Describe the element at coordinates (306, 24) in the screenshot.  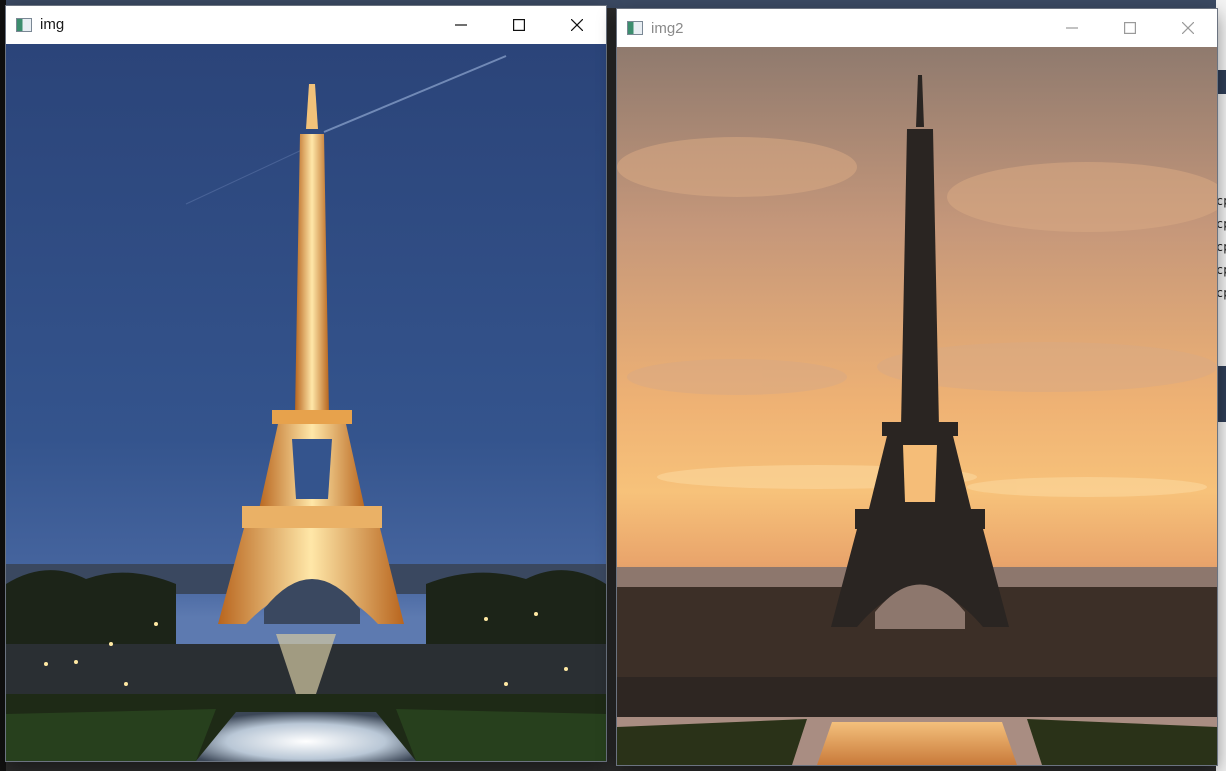
I see `window-titlebar: img` at that location.